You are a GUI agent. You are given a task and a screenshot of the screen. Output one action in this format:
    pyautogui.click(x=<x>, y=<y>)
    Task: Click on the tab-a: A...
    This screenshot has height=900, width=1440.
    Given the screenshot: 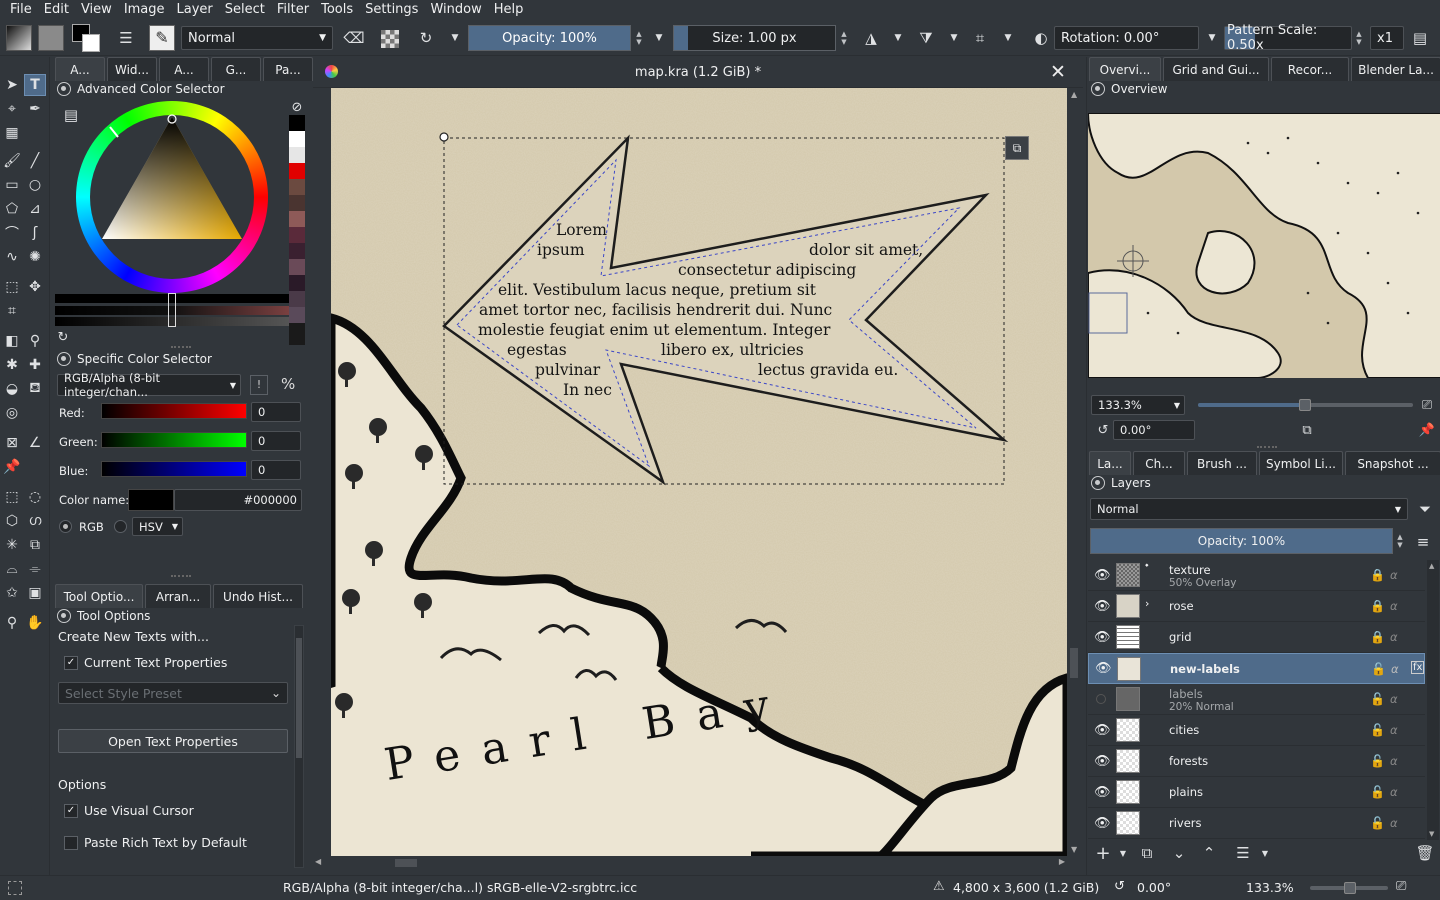 What is the action you would take?
    pyautogui.click(x=184, y=69)
    